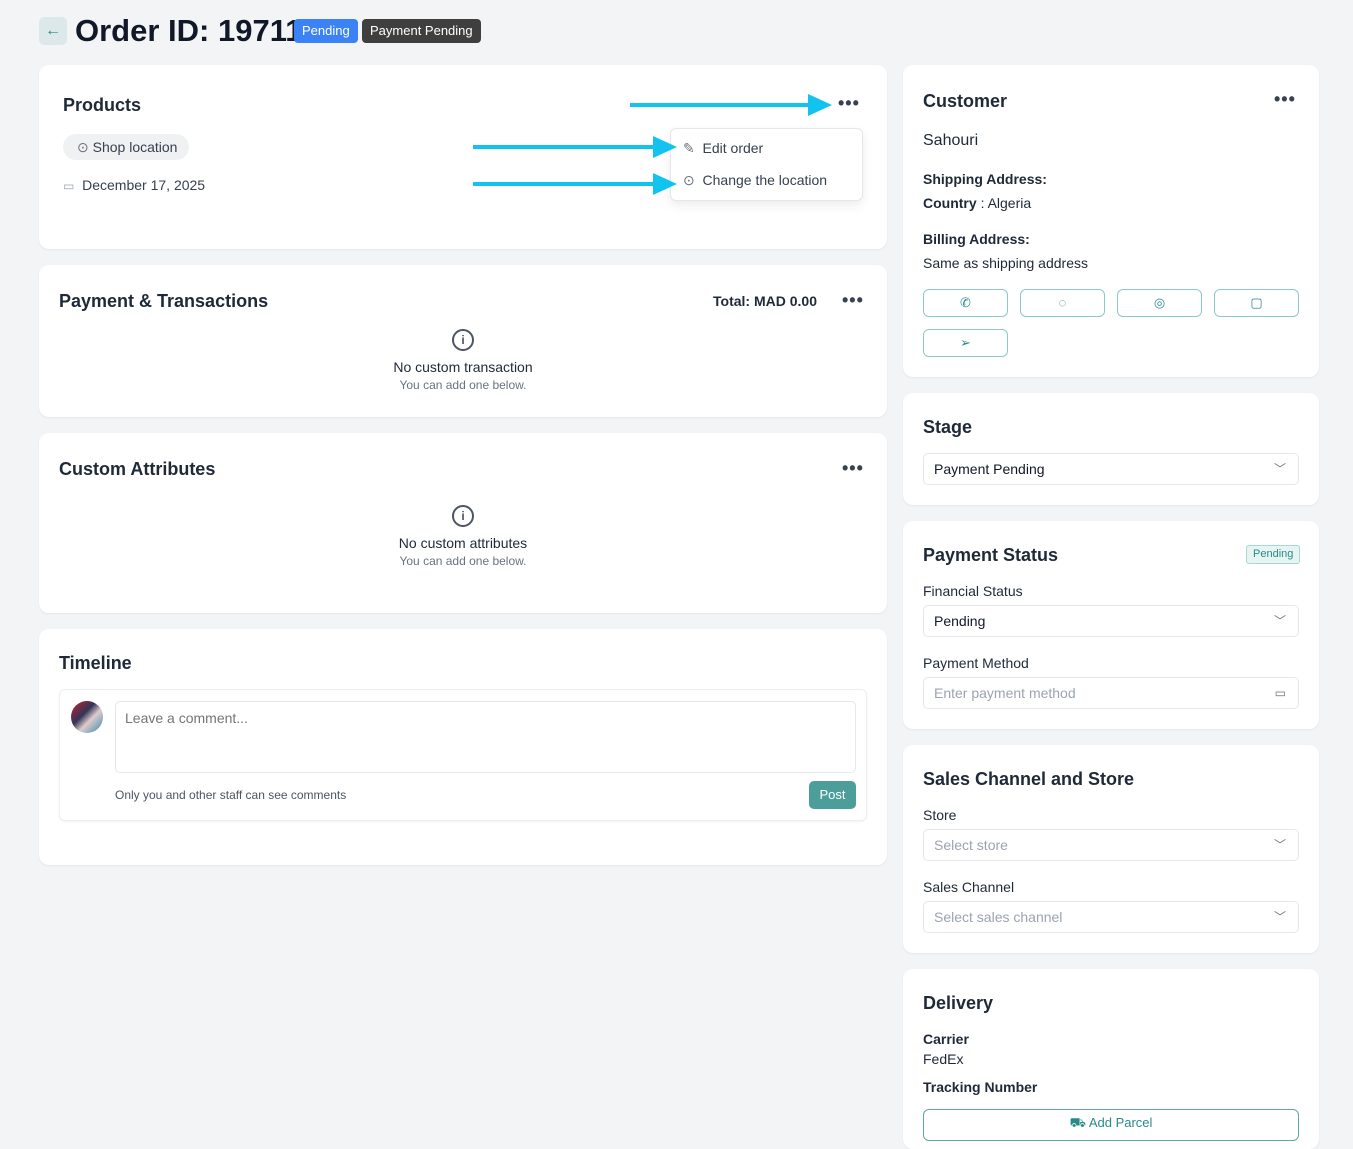 The width and height of the screenshot is (1353, 1149). I want to click on country-value: : Algeria, so click(1006, 203).